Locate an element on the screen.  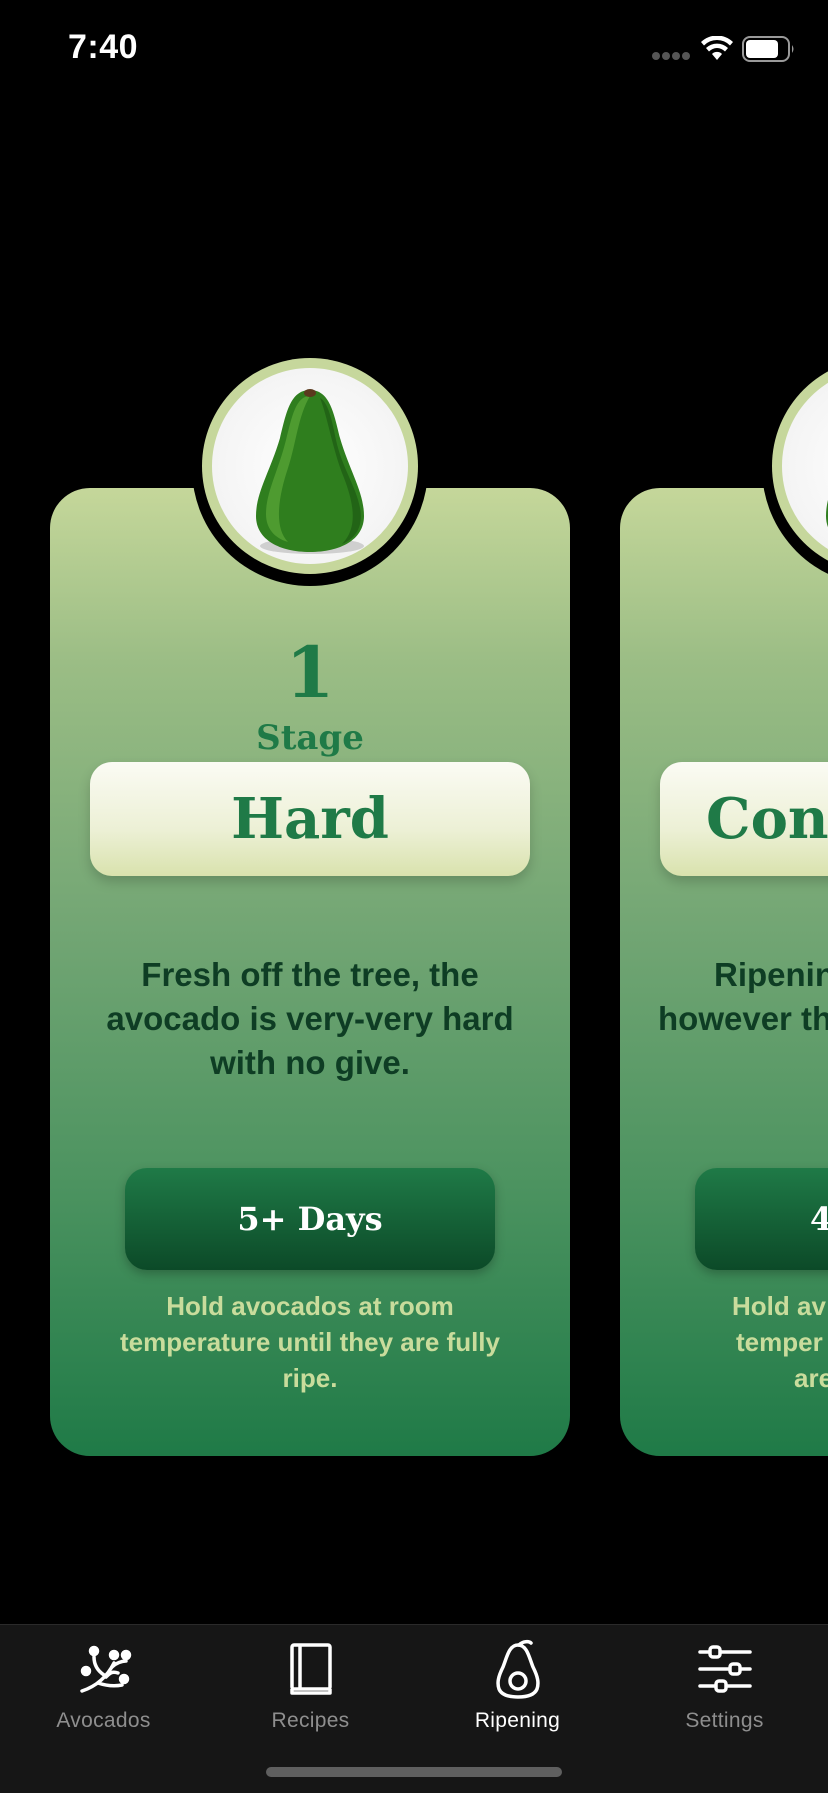
description-line: ve is located at coordinates (743, 1063).